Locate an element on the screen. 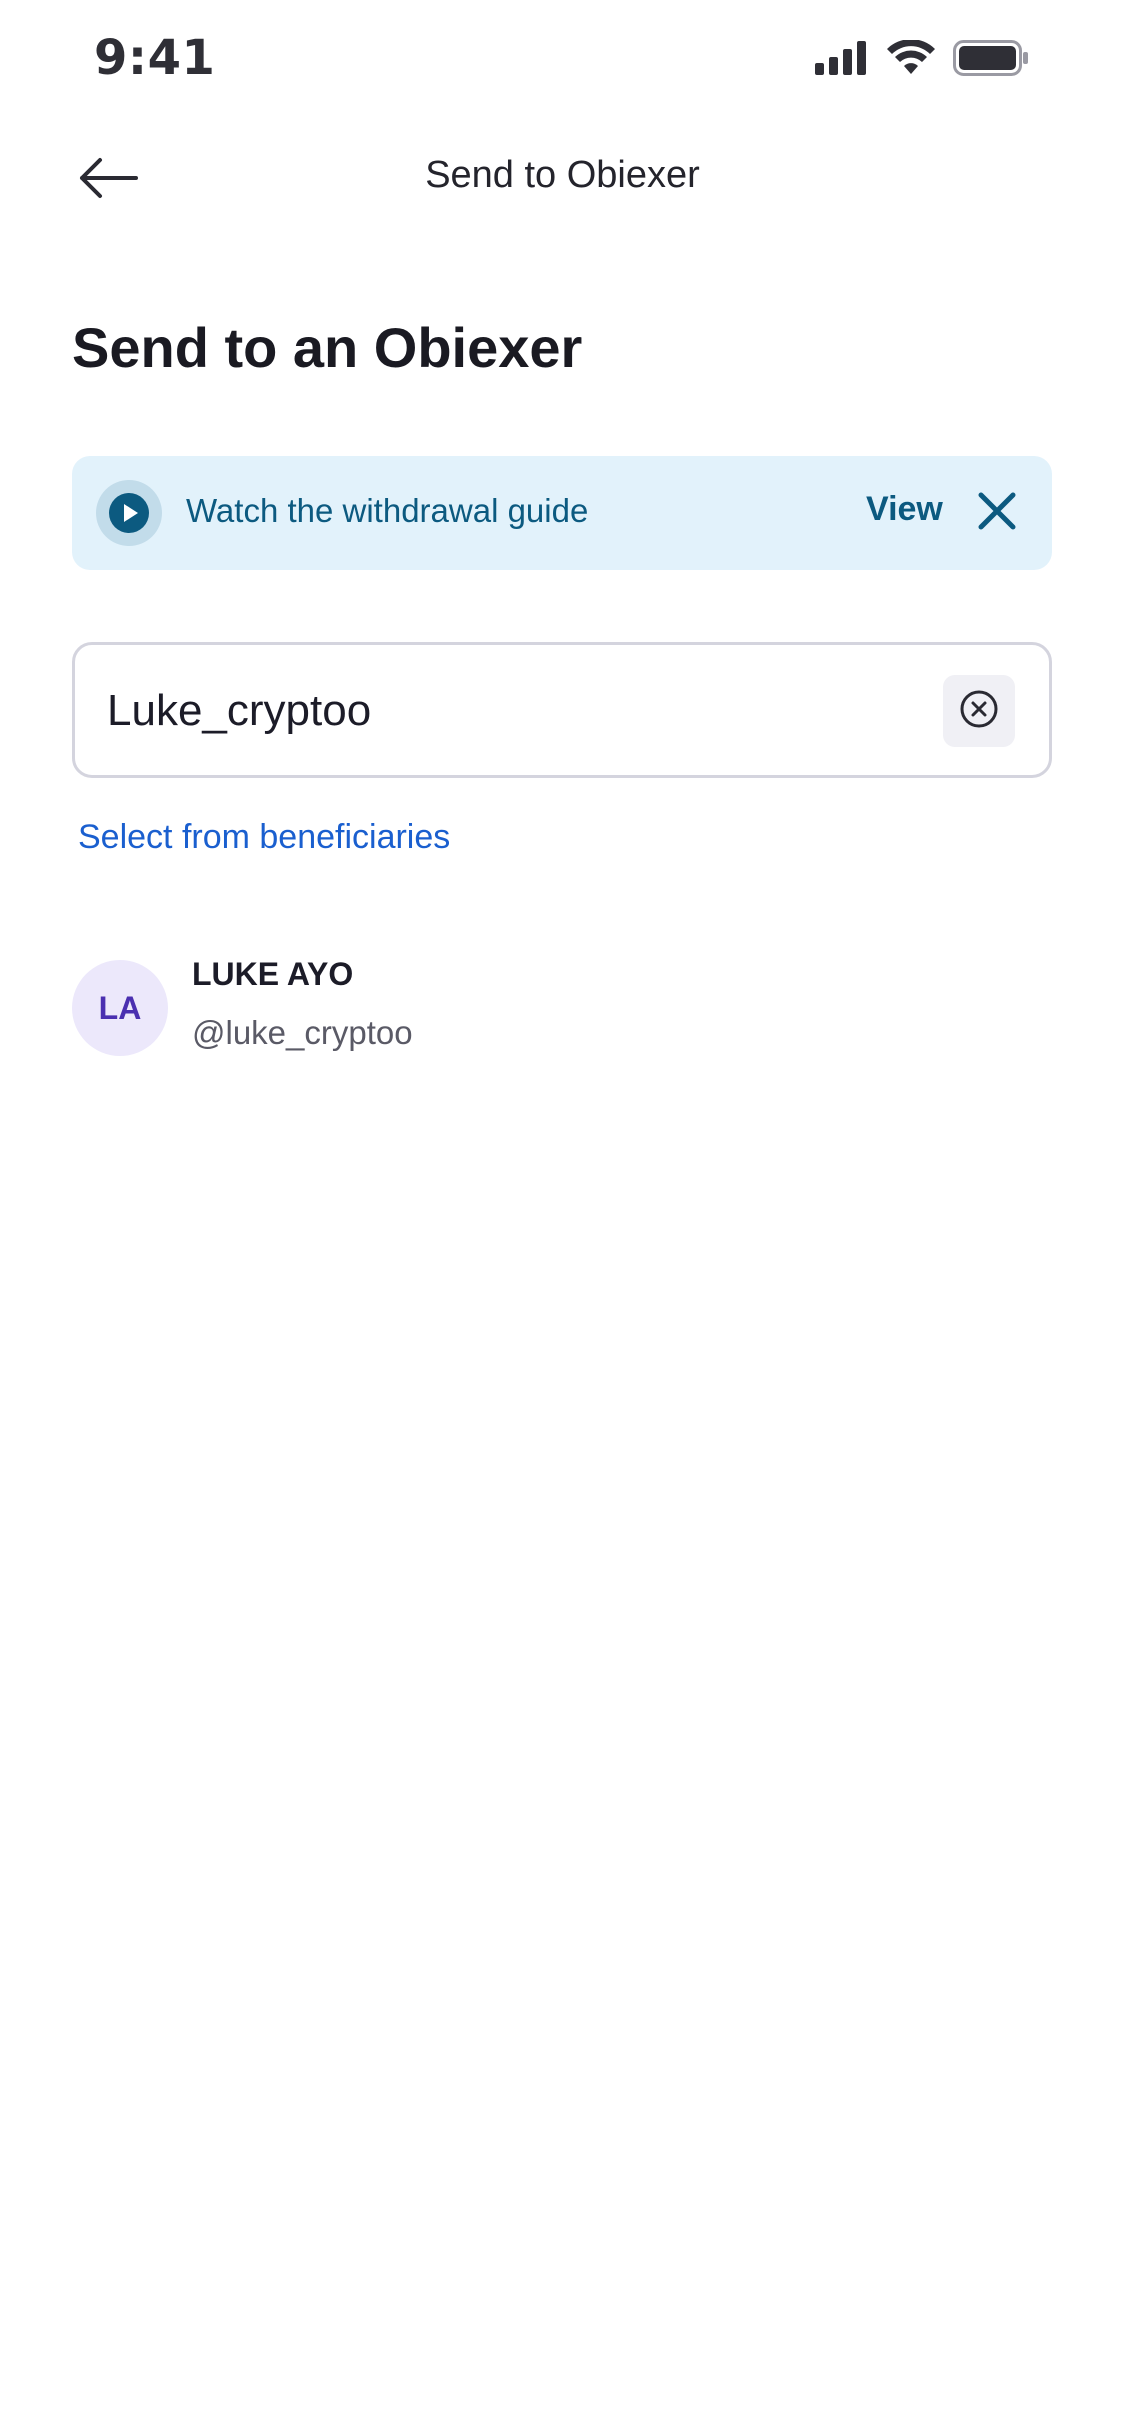  avatar: LA is located at coordinates (120, 1008).